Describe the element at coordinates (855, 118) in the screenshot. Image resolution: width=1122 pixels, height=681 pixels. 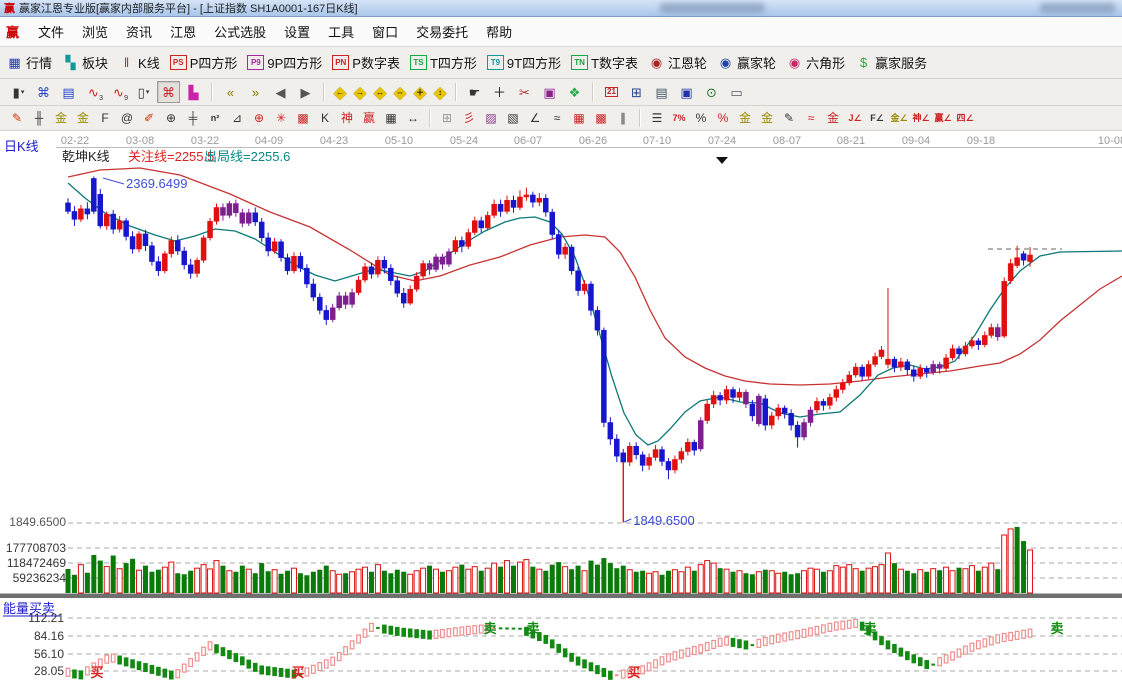
I see `j-angle-icon: J∠` at that location.